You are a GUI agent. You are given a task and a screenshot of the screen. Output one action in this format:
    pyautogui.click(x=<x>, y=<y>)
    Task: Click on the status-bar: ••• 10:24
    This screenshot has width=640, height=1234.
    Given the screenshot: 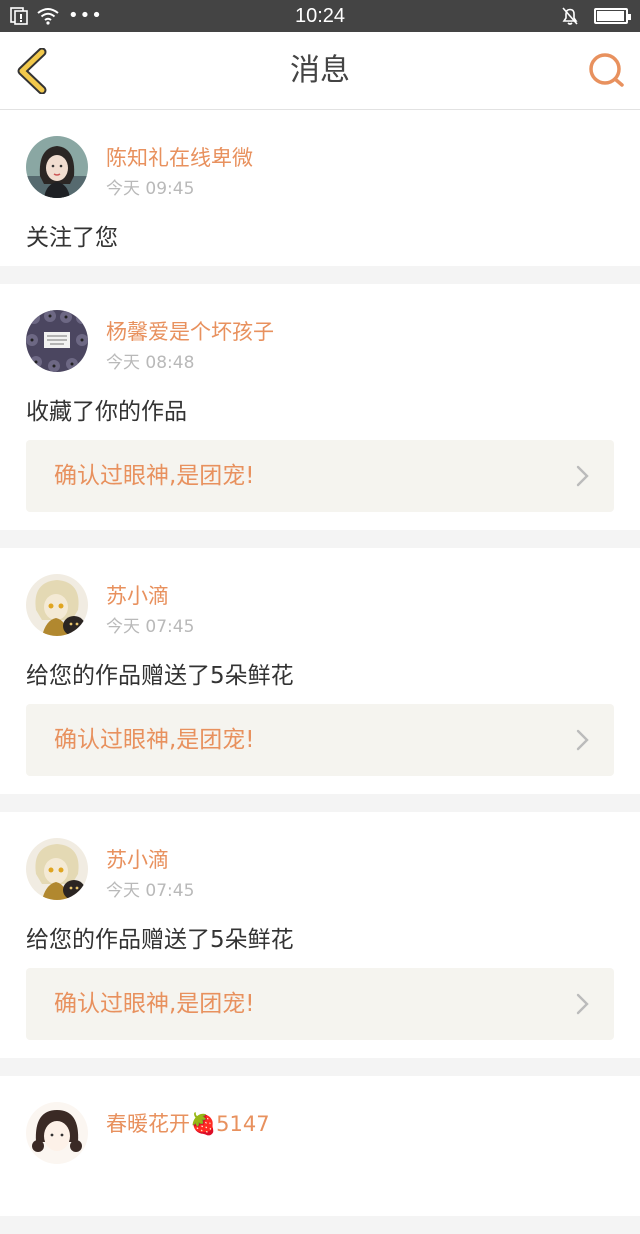 What is the action you would take?
    pyautogui.click(x=320, y=16)
    